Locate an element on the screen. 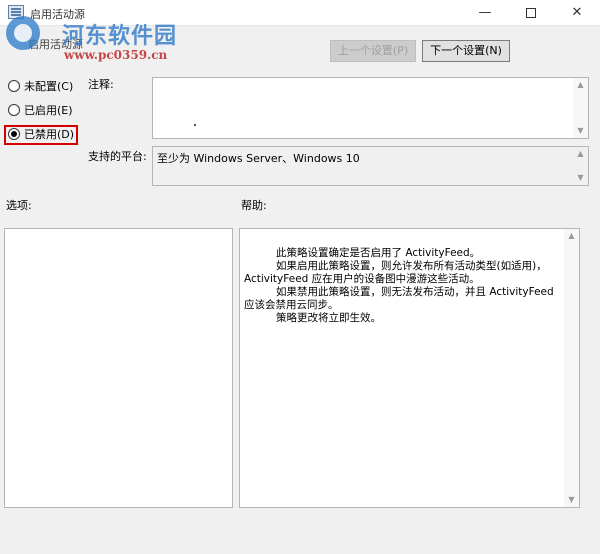 The width and height of the screenshot is (600, 554). policy-app-icon is located at coordinates (16, 12).